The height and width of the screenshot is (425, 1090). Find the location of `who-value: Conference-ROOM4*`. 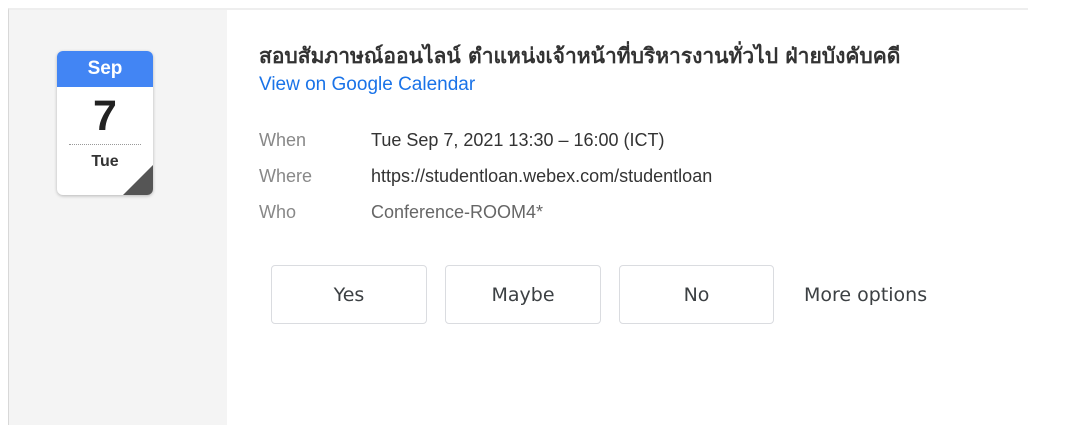

who-value: Conference-ROOM4* is located at coordinates (457, 211).